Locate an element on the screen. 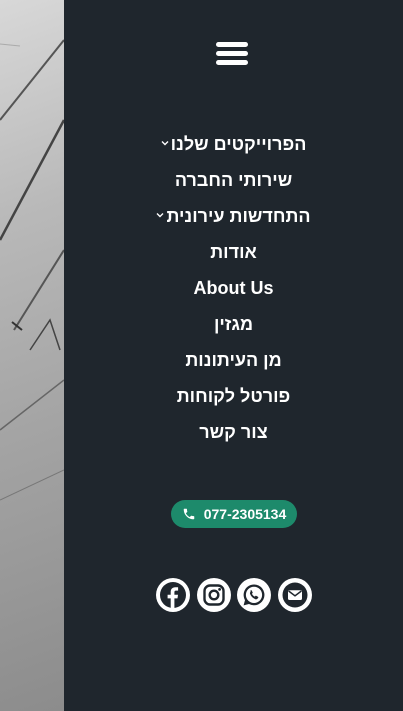 Image resolution: width=403 pixels, height=711 pixels. nav-item-label: פורטל לקוחות is located at coordinates (233, 395).